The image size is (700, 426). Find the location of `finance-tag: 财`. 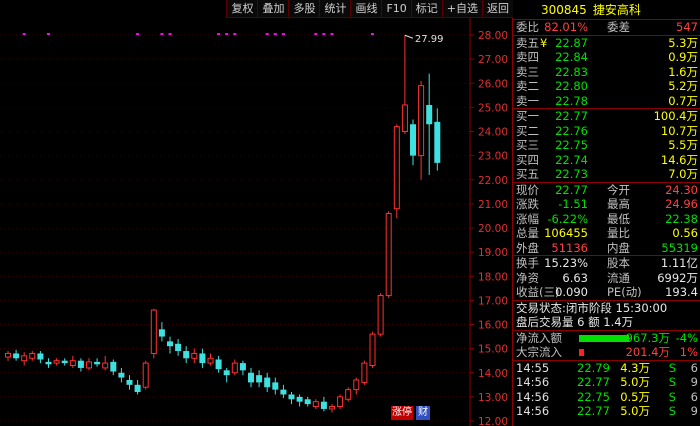

finance-tag: 财 is located at coordinates (423, 413).